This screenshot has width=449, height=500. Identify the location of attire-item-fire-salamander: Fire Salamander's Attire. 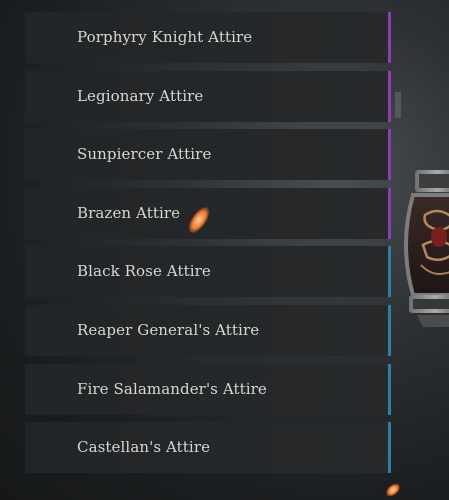
(208, 389).